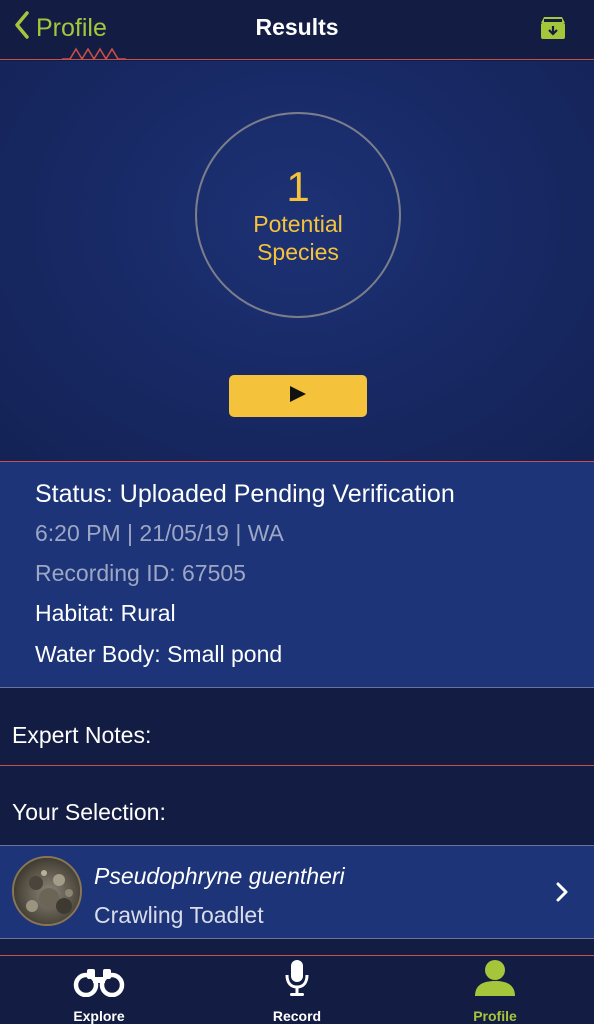 This screenshot has width=594, height=1024. I want to click on species-list-item: Pseudophryne guentheri Crawling Toadlet, so click(297, 892).